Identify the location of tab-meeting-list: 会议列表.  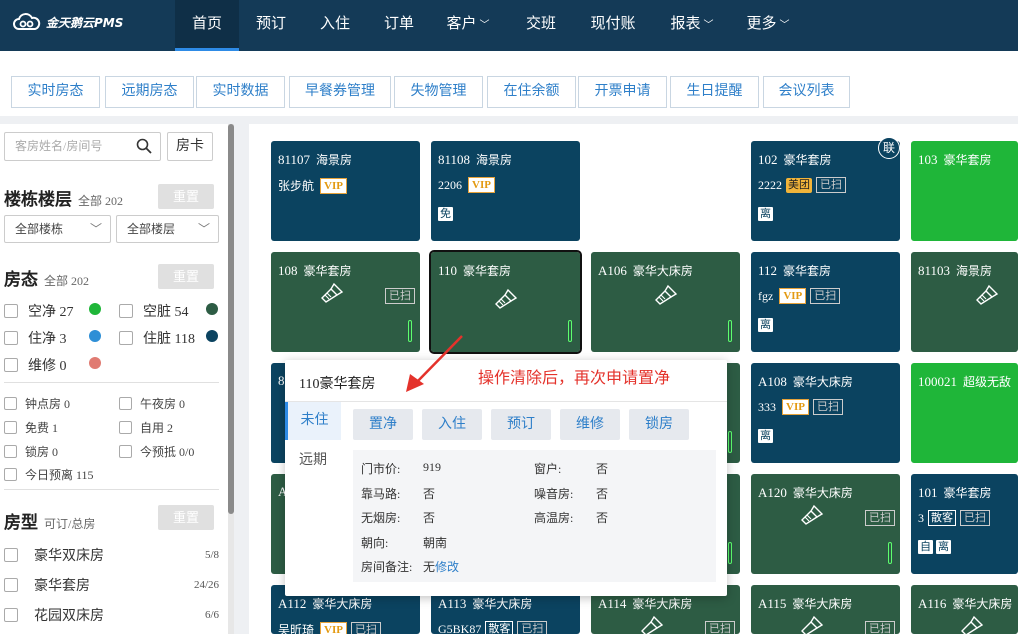
(806, 92).